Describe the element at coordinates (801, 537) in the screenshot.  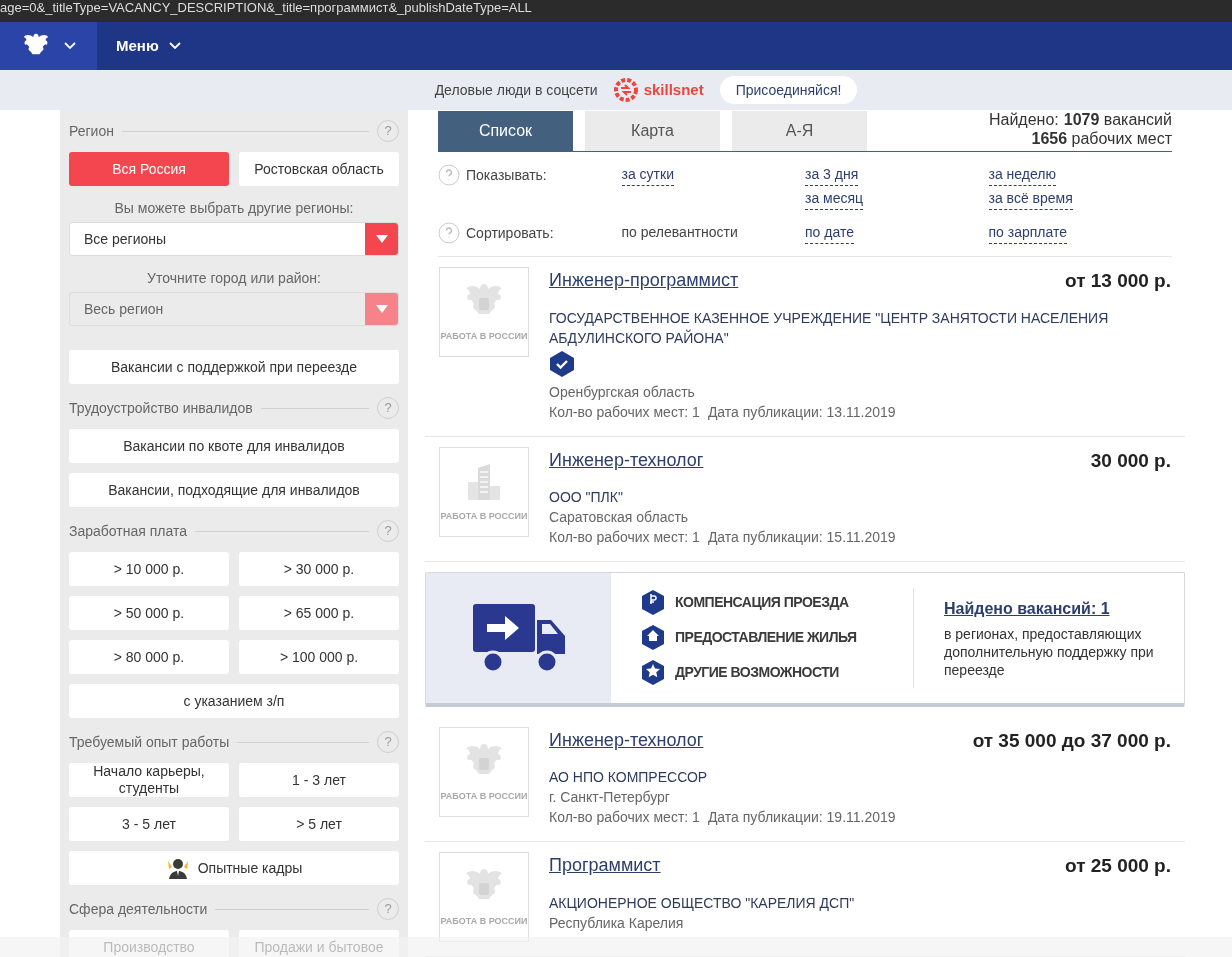
I see `publication-date: Дата публикации: 15.11.2019` at that location.